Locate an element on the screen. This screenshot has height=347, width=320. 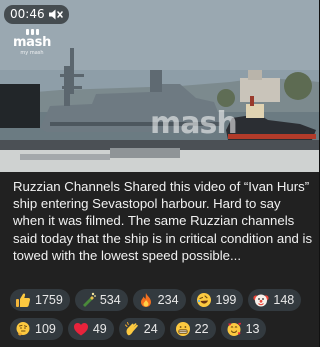
reaction-count: 234 is located at coordinates (168, 300).